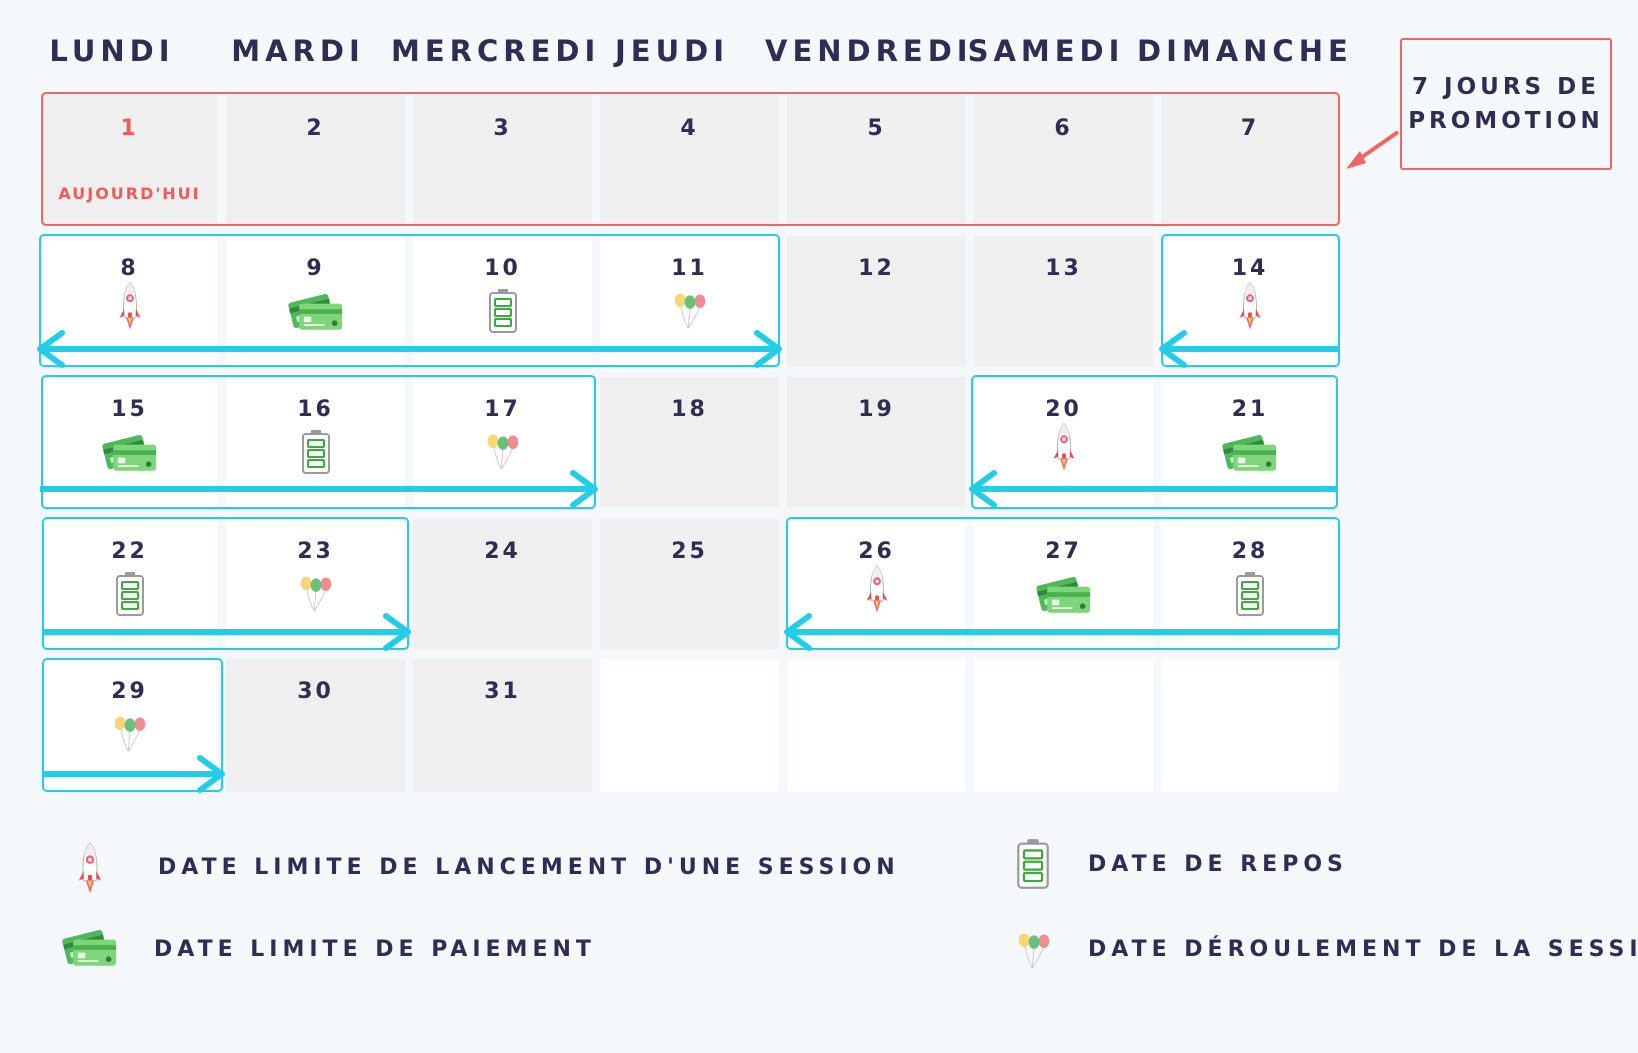 Image resolution: width=1638 pixels, height=1053 pixels. I want to click on legend-balloons-icon, so click(1034, 952).